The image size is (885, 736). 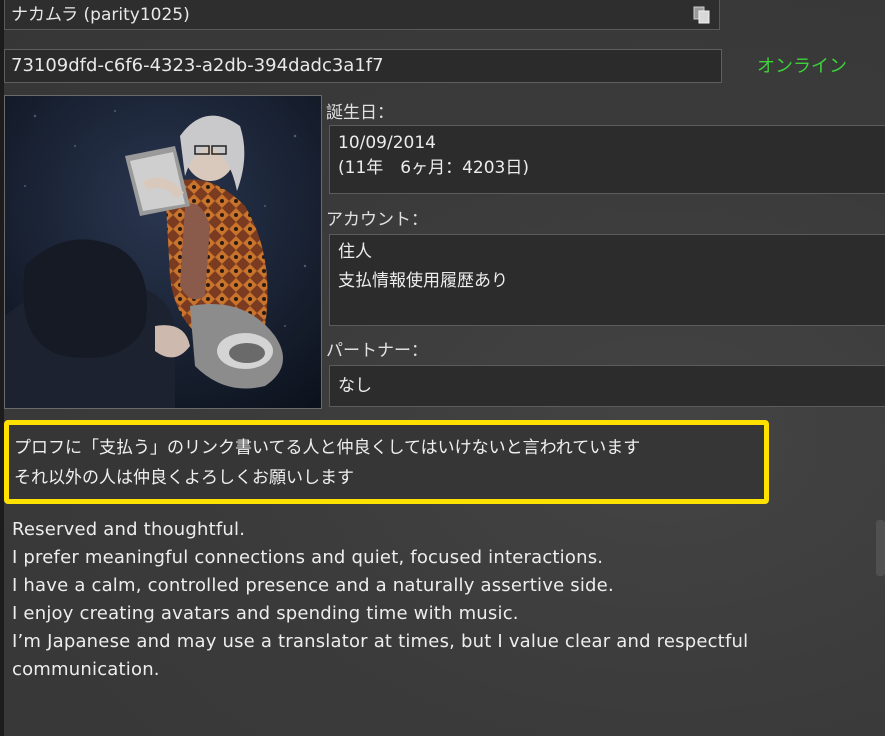 What do you see at coordinates (355, 252) in the screenshot?
I see `account-type: 住人` at bounding box center [355, 252].